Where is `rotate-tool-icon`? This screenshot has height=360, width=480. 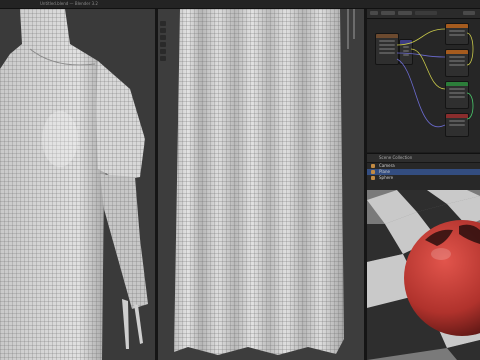
rotate-tool-icon is located at coordinates (163, 44).